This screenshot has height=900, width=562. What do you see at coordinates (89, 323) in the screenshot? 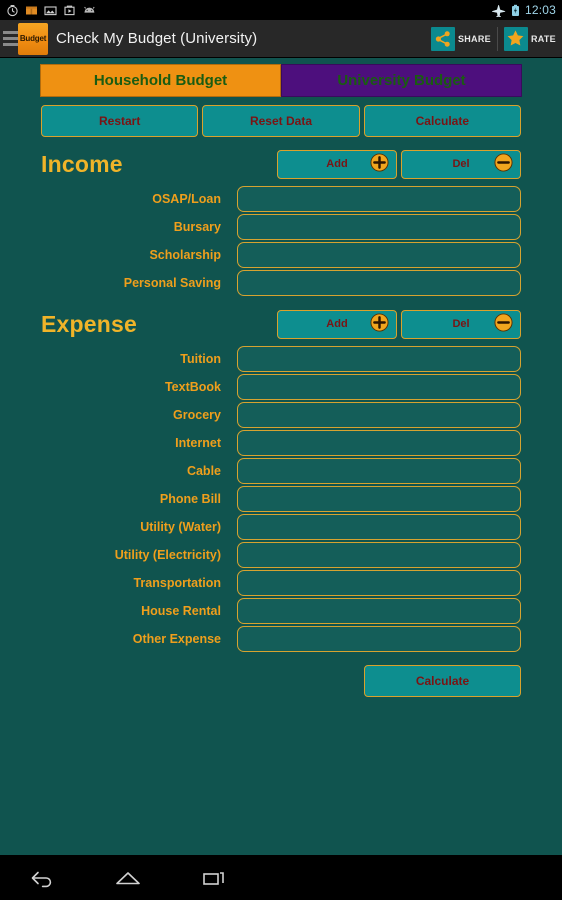
I see `expense-title: Expense` at bounding box center [89, 323].